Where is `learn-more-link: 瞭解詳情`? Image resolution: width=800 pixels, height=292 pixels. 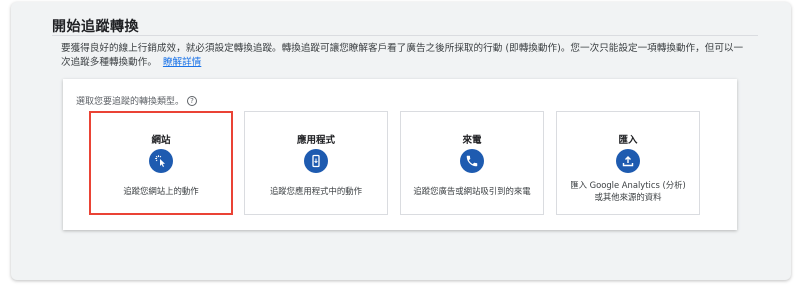
learn-more-link: 瞭解詳情 is located at coordinates (182, 62).